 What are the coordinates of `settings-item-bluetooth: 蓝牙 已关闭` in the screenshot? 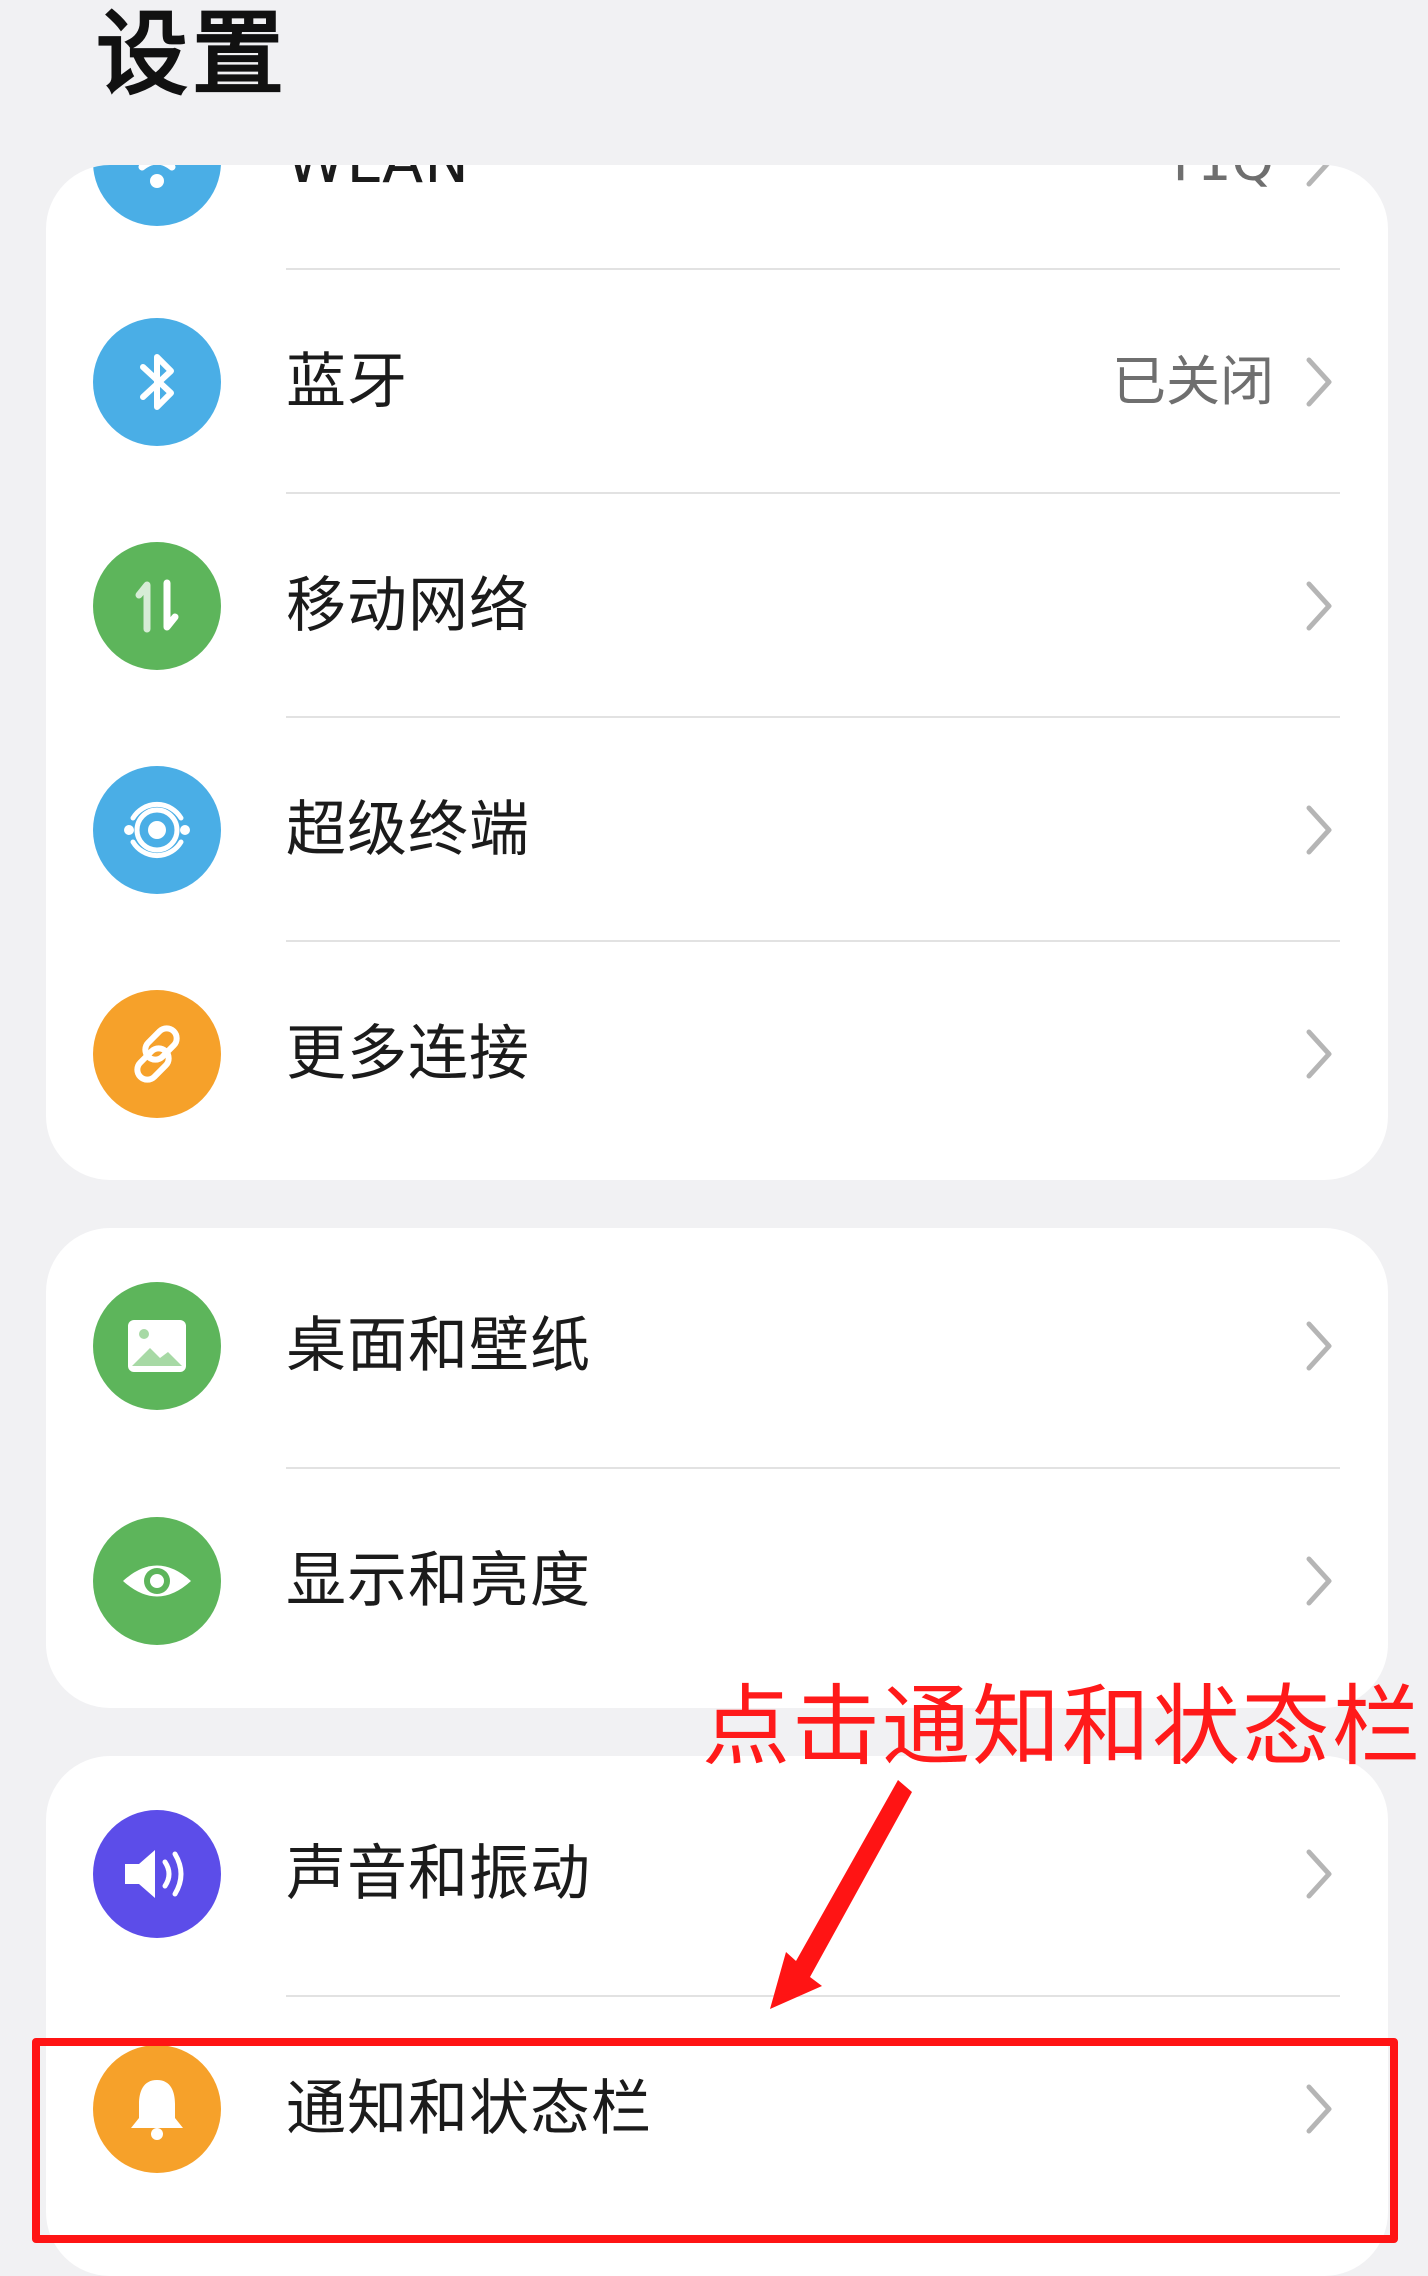 It's located at (717, 382).